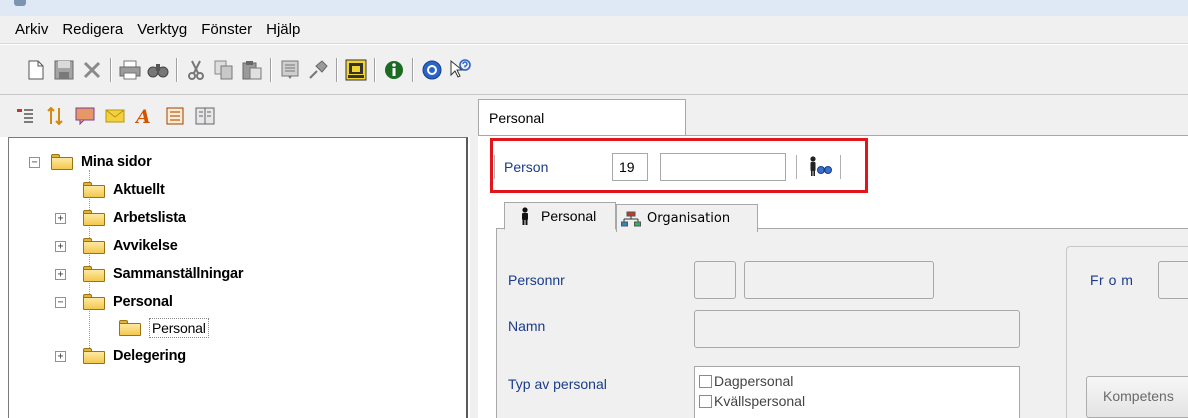 This screenshot has height=418, width=1188. I want to click on person-search-icon, so click(820, 167).